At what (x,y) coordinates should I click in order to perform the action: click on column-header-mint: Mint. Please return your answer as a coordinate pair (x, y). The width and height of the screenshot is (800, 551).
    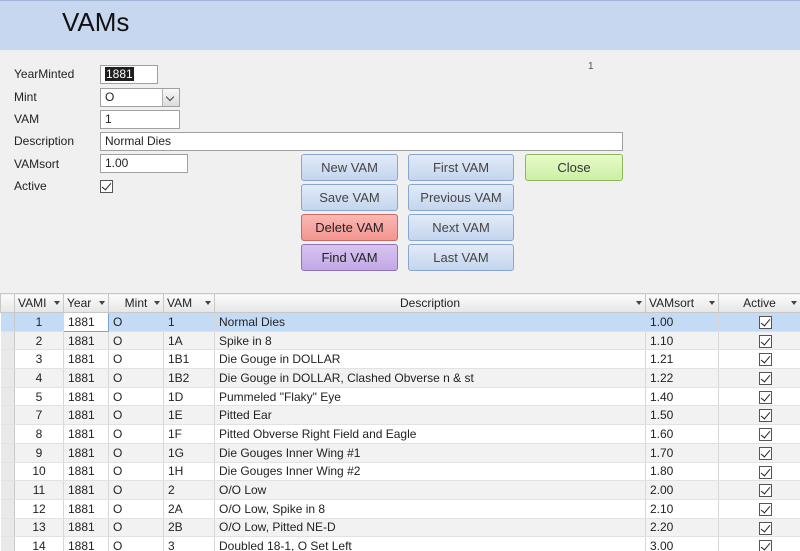
    Looking at the image, I should click on (136, 303).